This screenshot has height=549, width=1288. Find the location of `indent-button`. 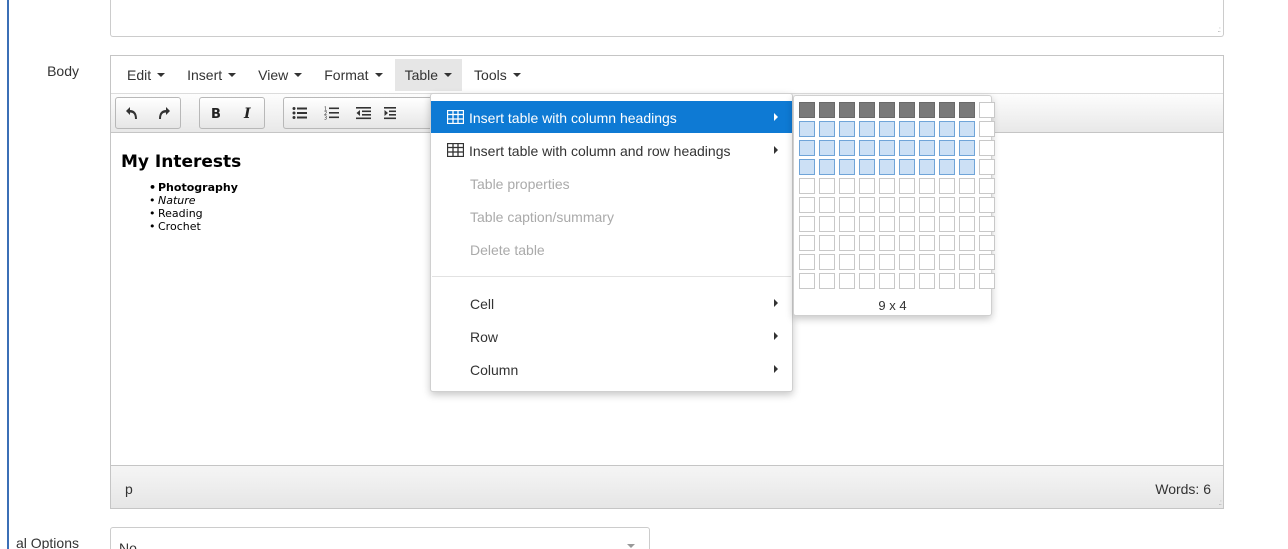

indent-button is located at coordinates (390, 113).